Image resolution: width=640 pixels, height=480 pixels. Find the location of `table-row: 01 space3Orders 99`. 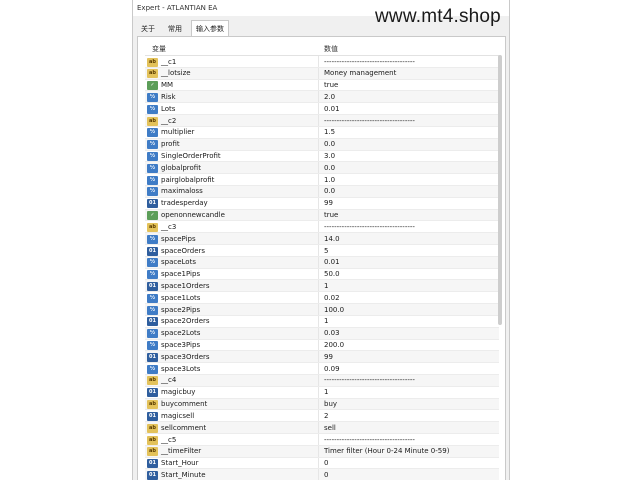

table-row: 01 space3Orders 99 is located at coordinates (322, 357).